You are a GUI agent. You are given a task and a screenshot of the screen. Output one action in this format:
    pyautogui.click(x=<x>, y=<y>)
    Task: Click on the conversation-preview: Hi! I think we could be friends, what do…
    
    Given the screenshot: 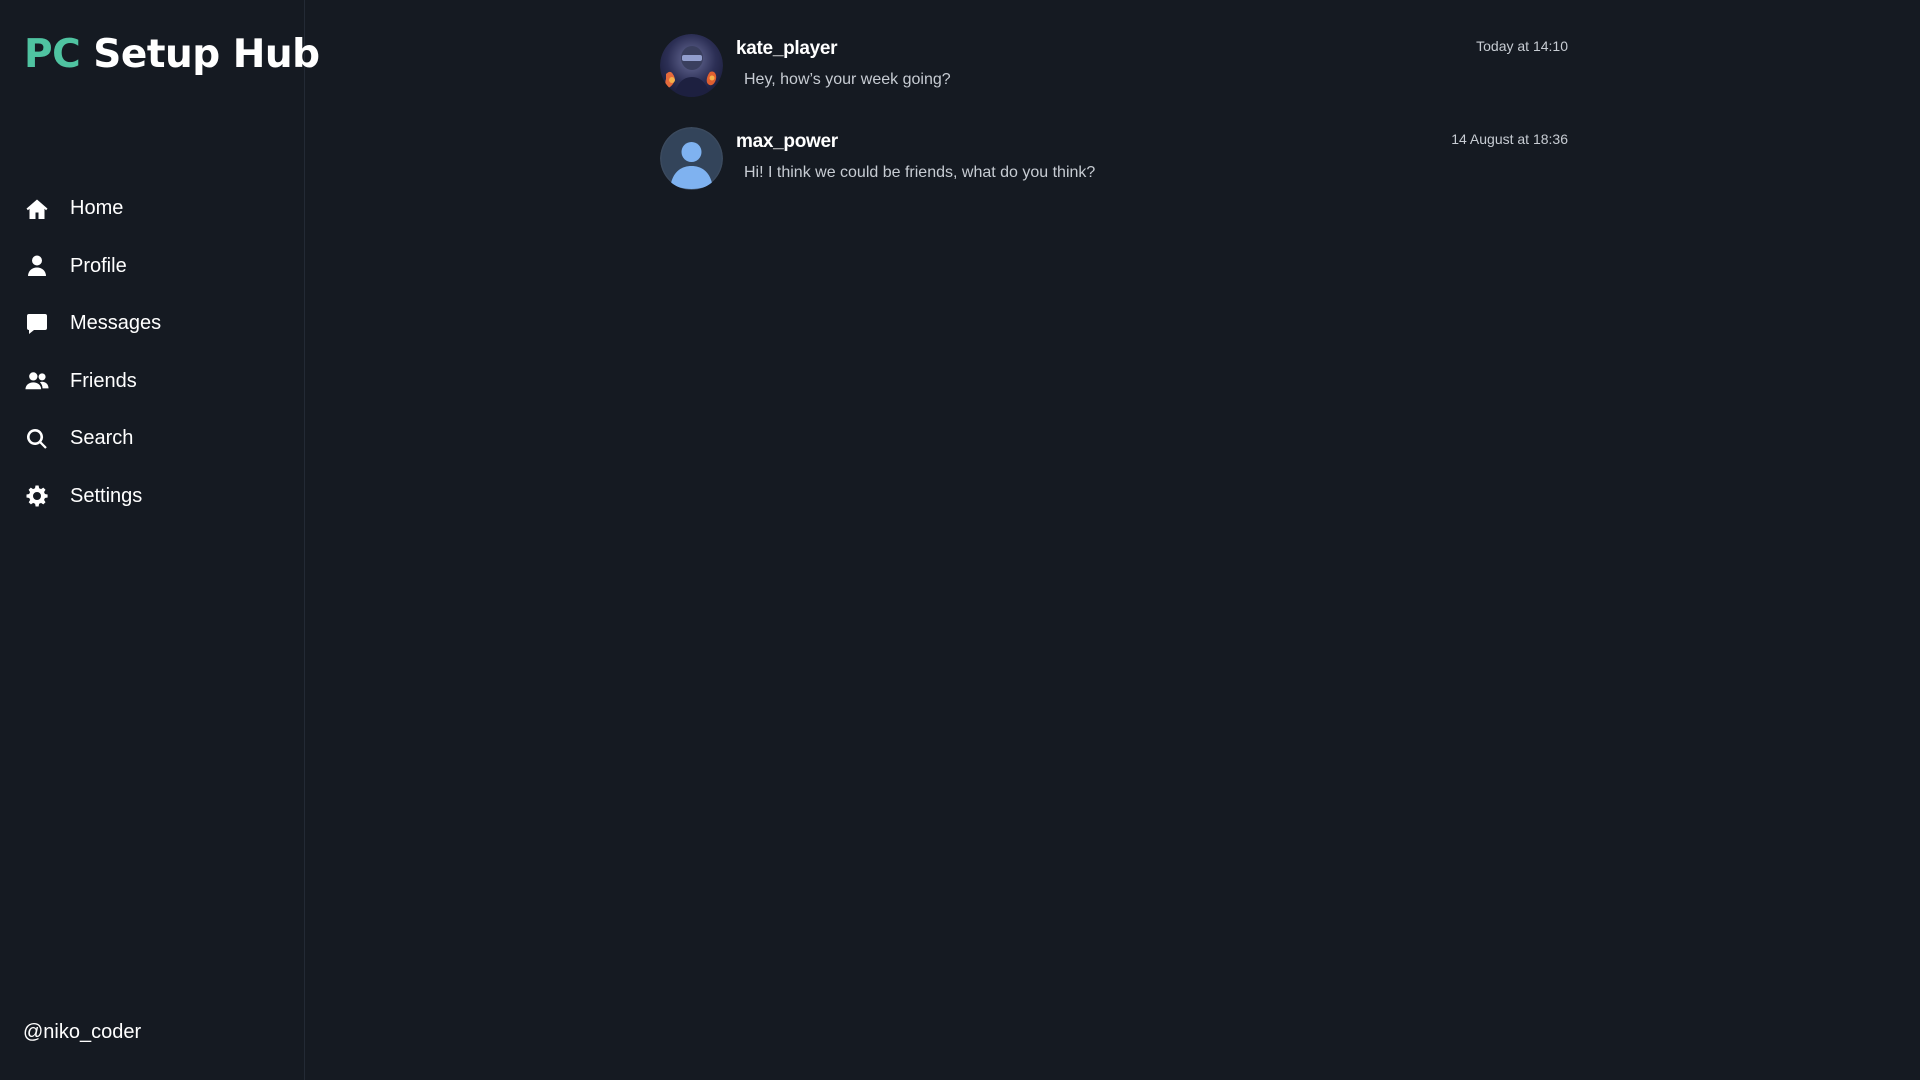 What is the action you would take?
    pyautogui.click(x=920, y=172)
    